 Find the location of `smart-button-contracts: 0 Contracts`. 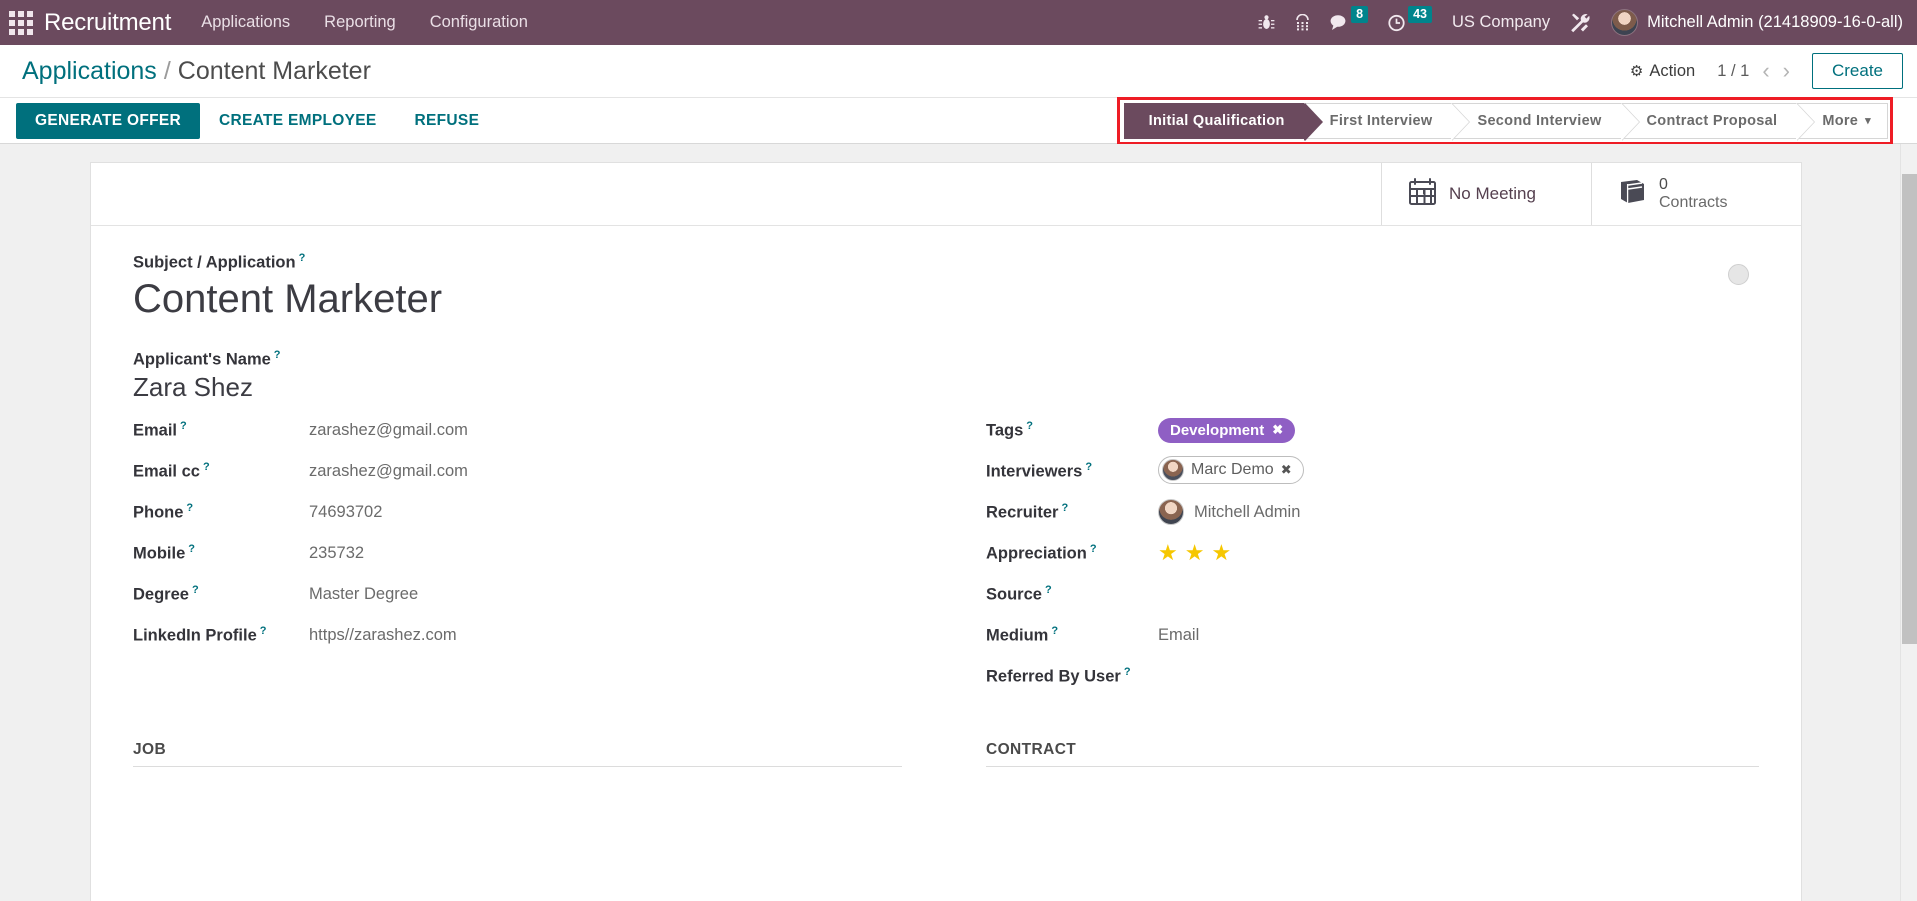

smart-button-contracts: 0 Contracts is located at coordinates (1696, 194).